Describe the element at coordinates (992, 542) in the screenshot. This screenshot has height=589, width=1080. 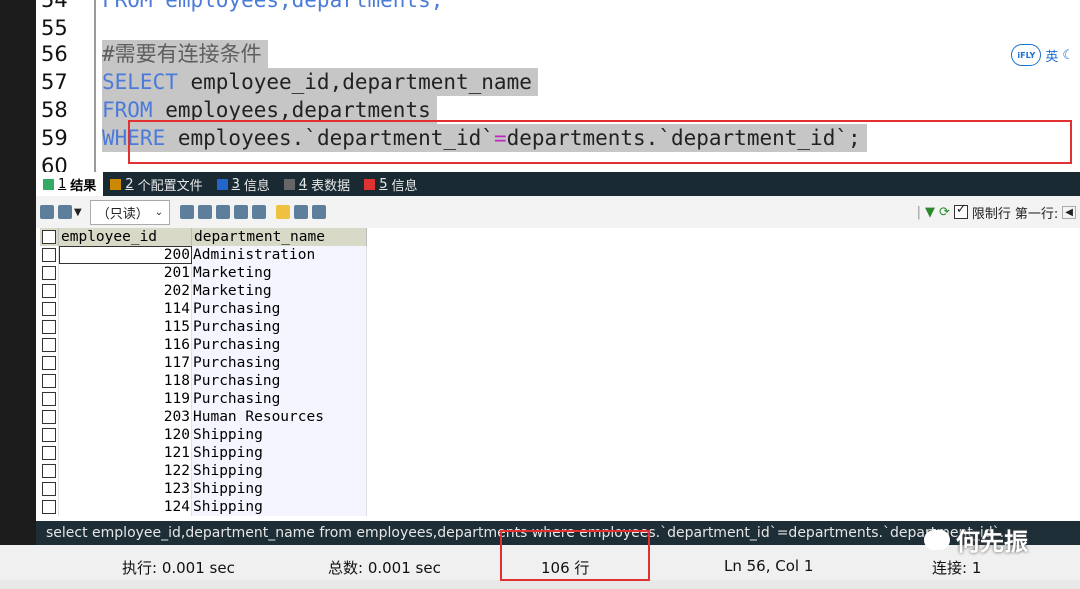
I see `watermark-text: 何先振` at that location.